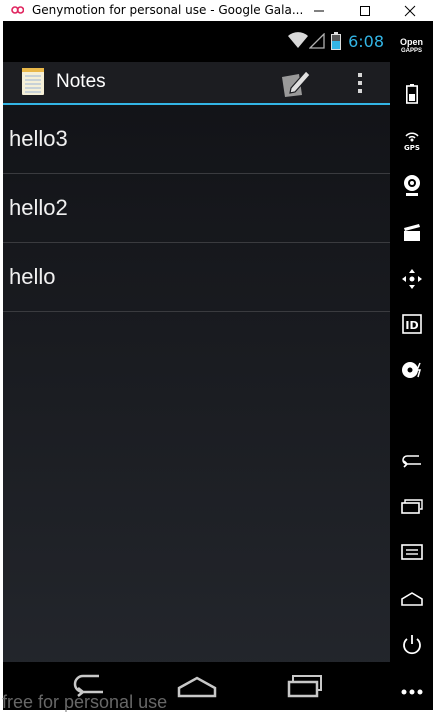 Image resolution: width=433 pixels, height=713 pixels. I want to click on genymotion-sidebar: Open GAPPS GPS ID, so click(411, 365).